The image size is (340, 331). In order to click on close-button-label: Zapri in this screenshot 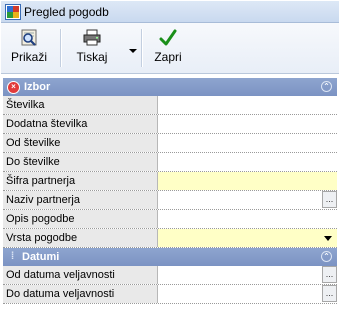, I will do `click(168, 57)`.